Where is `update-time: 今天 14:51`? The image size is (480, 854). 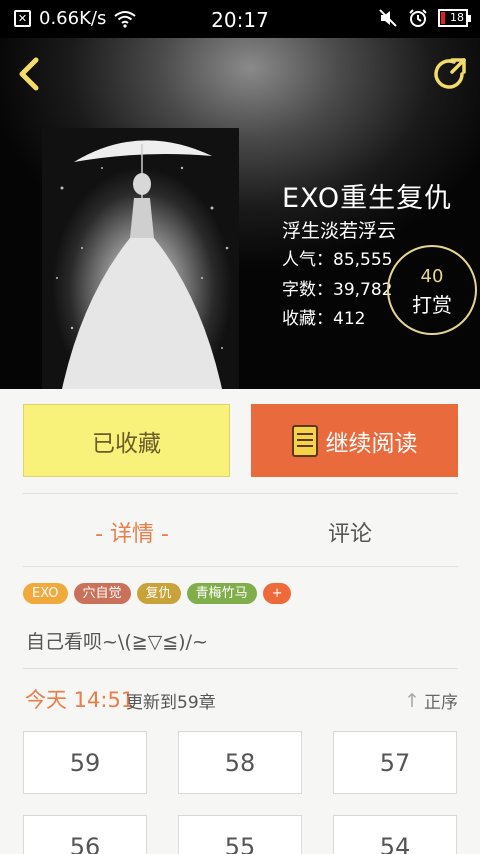
update-time: 今天 14:51 is located at coordinates (80, 700).